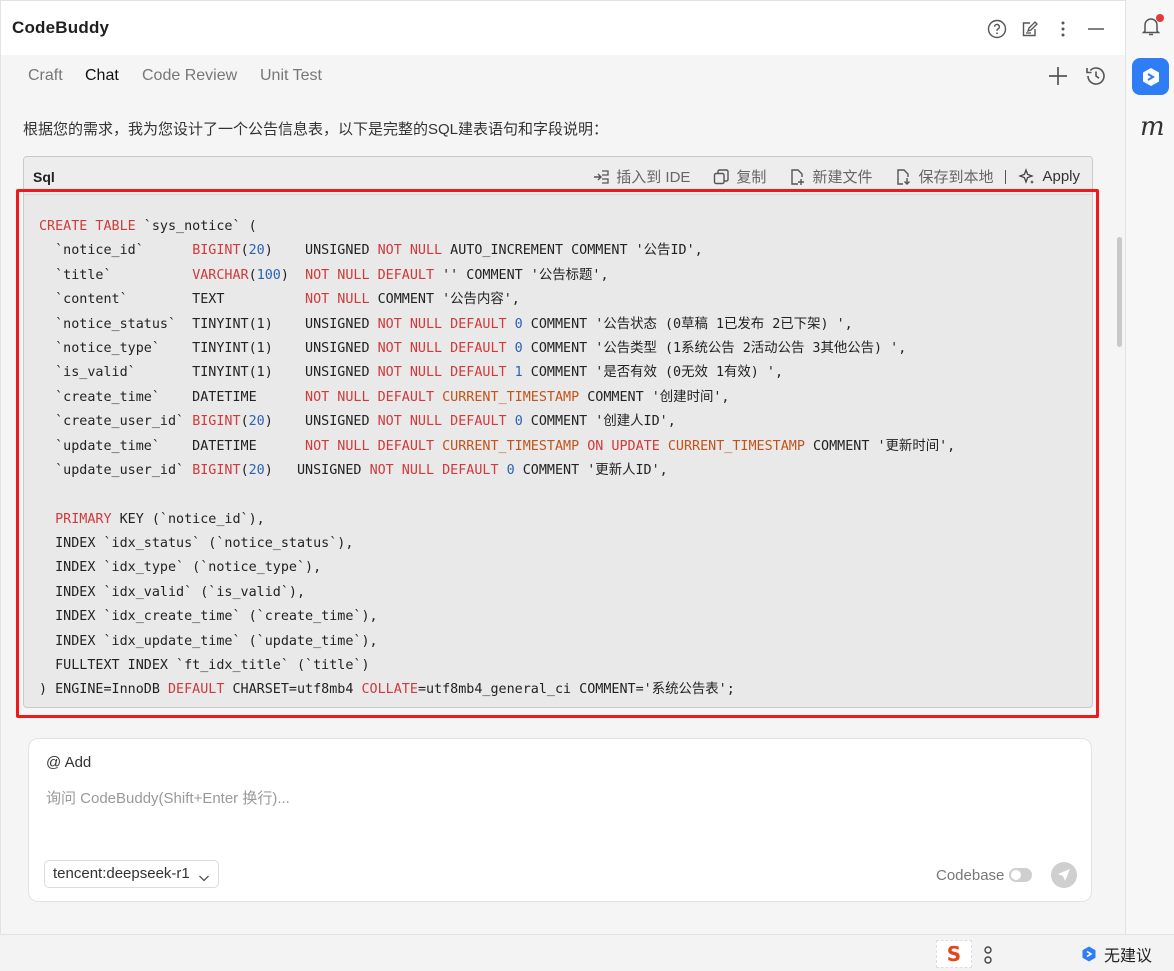 The width and height of the screenshot is (1174, 971). I want to click on codebuddy-small-icon, so click(1089, 954).